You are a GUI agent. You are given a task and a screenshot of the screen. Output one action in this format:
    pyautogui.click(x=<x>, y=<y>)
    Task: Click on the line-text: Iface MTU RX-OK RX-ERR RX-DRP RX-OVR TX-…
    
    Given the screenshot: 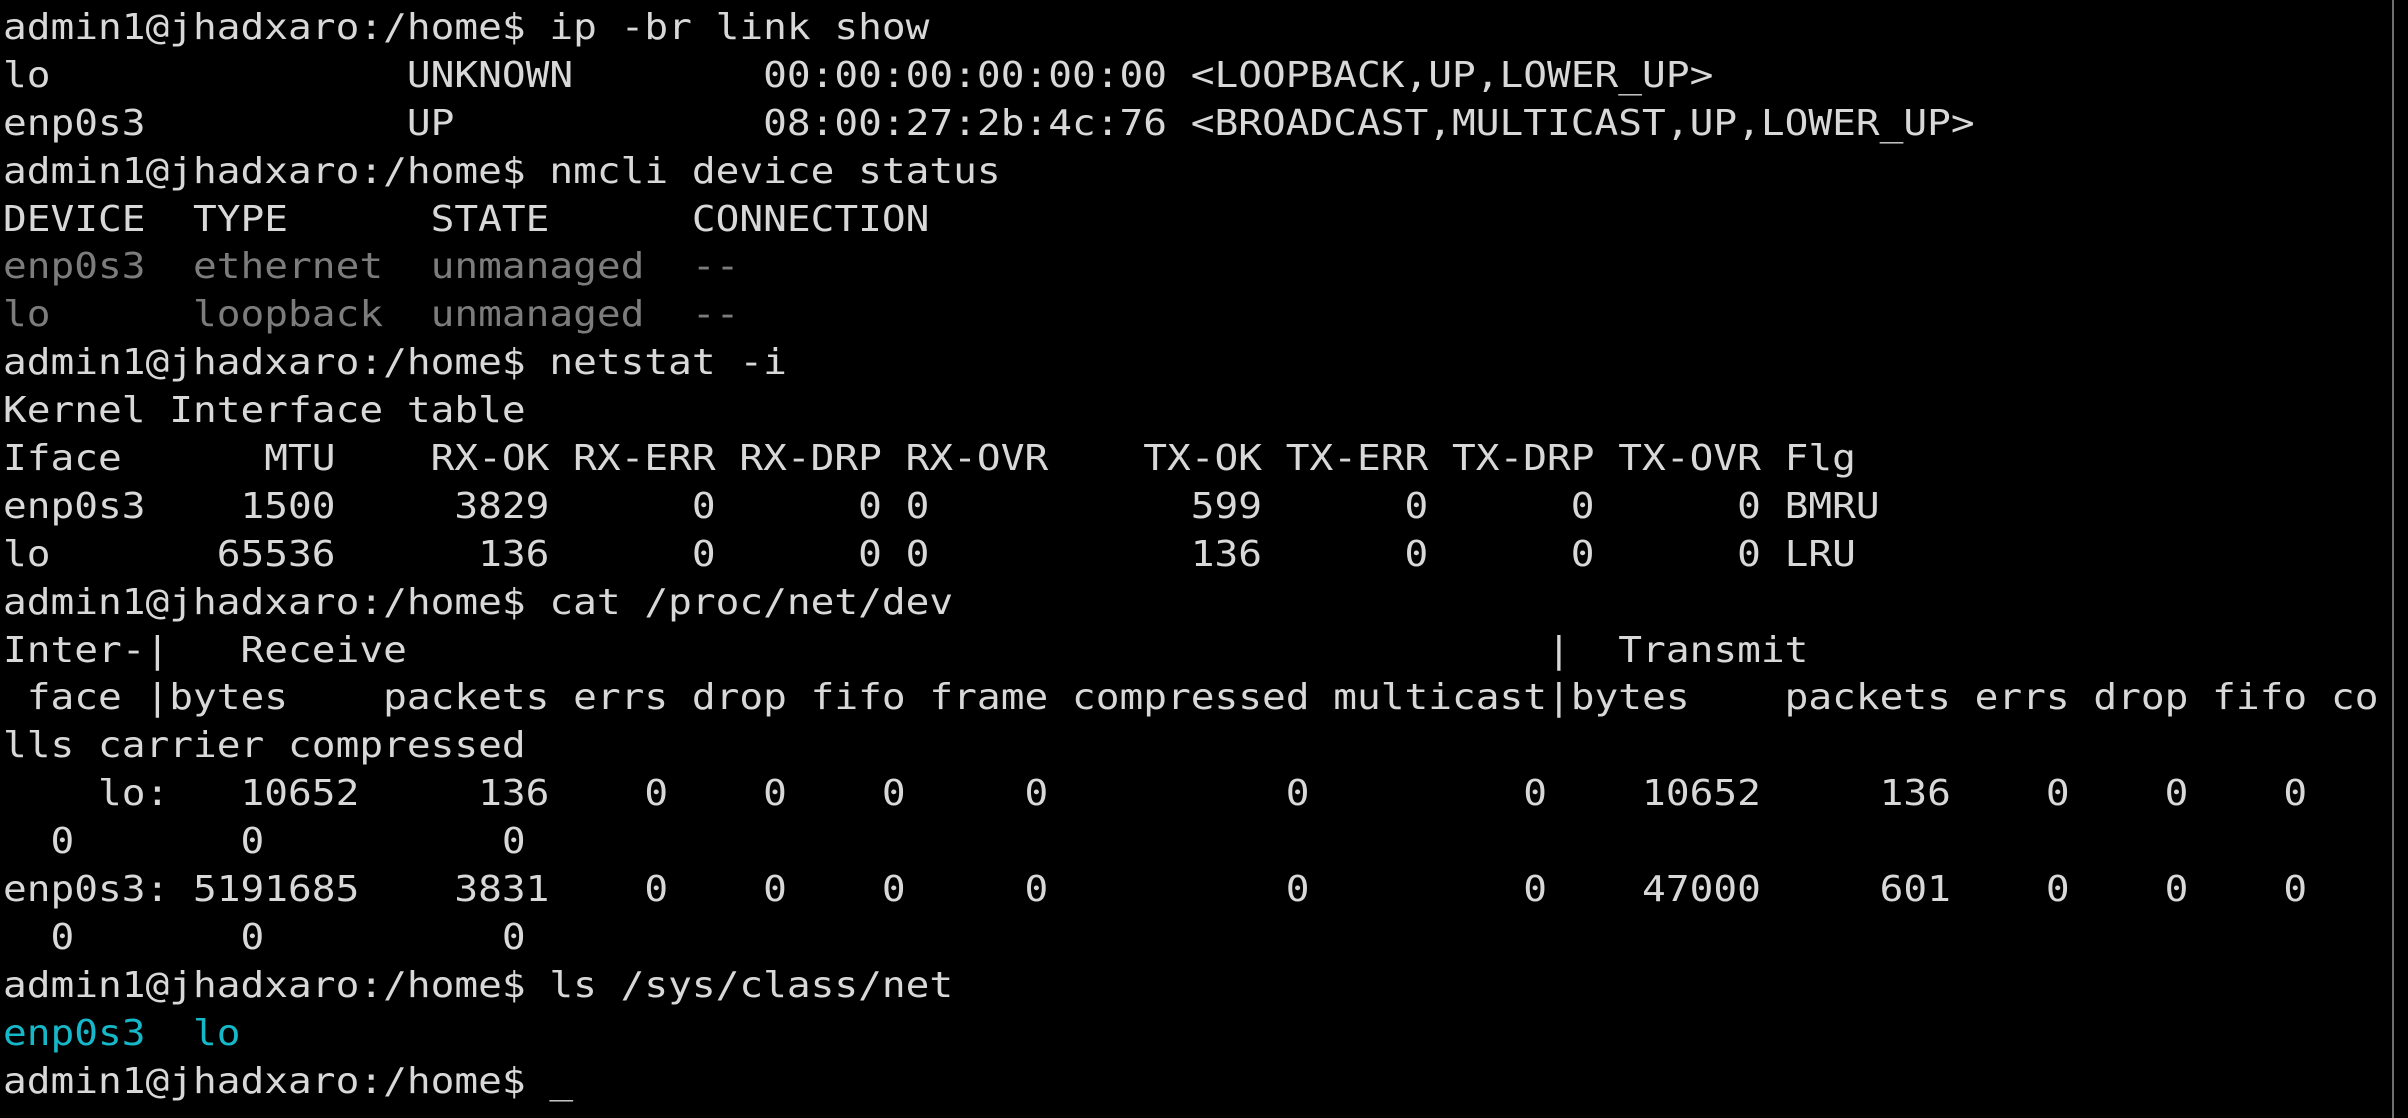 What is the action you would take?
    pyautogui.click(x=929, y=459)
    